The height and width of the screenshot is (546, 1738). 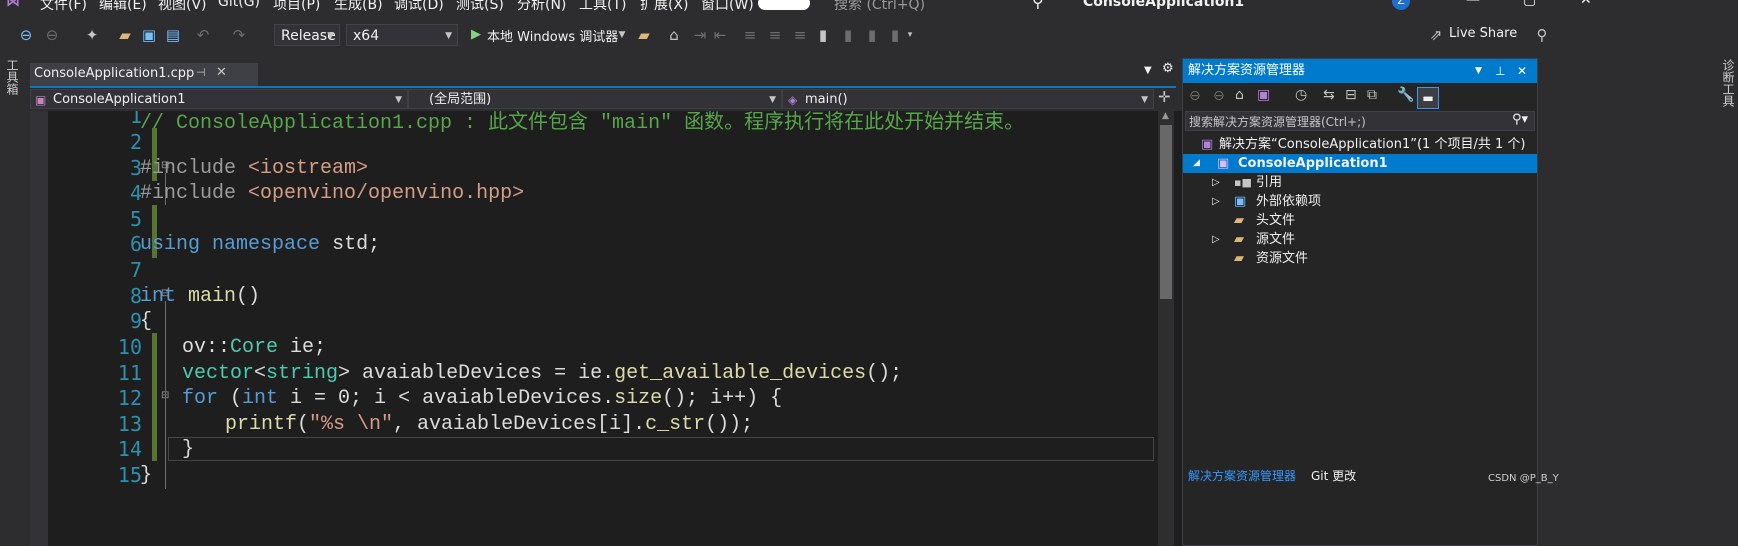 I want to click on avatar: Z, so click(x=1401, y=5).